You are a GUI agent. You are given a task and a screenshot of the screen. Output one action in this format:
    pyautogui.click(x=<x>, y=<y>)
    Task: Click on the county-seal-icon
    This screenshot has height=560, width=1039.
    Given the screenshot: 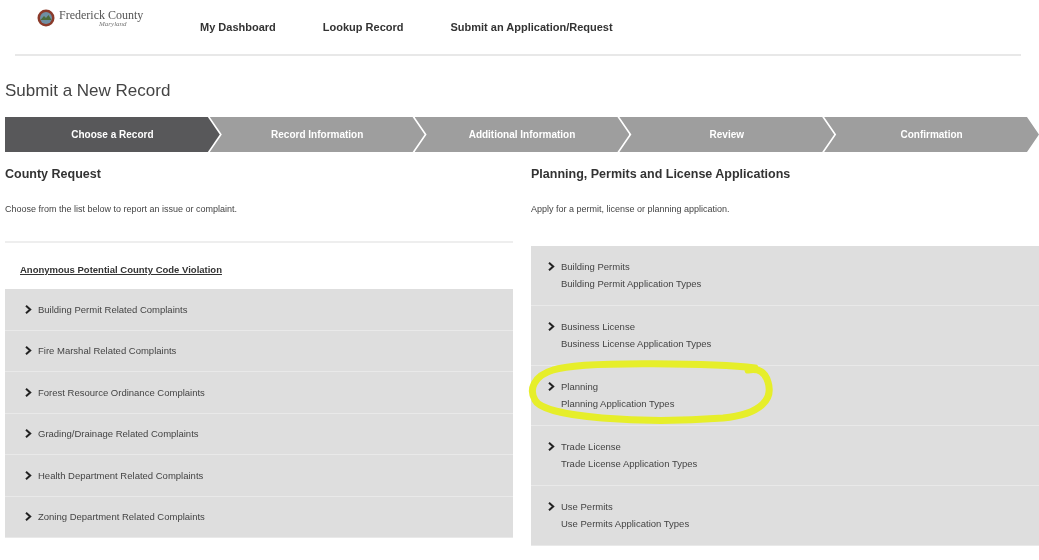 What is the action you would take?
    pyautogui.click(x=46, y=18)
    